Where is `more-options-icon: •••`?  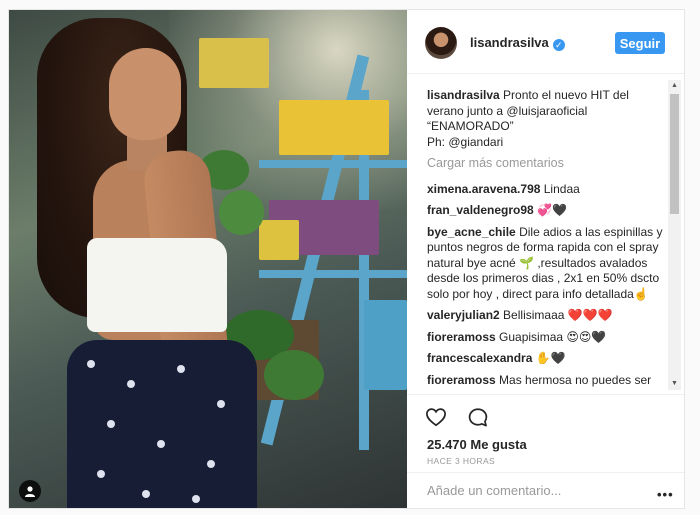 more-options-icon: ••• is located at coordinates (665, 494).